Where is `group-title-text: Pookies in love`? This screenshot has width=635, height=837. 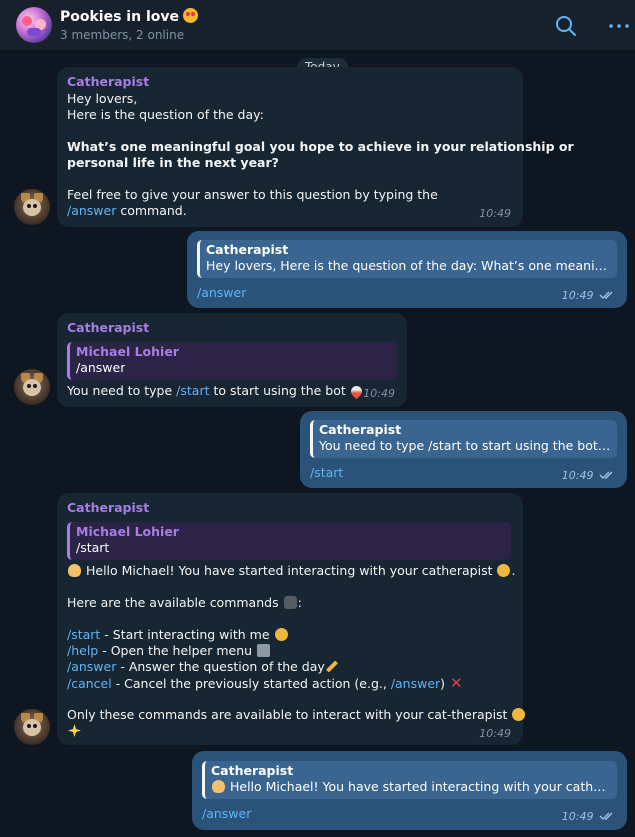
group-title-text: Pookies in love is located at coordinates (119, 17).